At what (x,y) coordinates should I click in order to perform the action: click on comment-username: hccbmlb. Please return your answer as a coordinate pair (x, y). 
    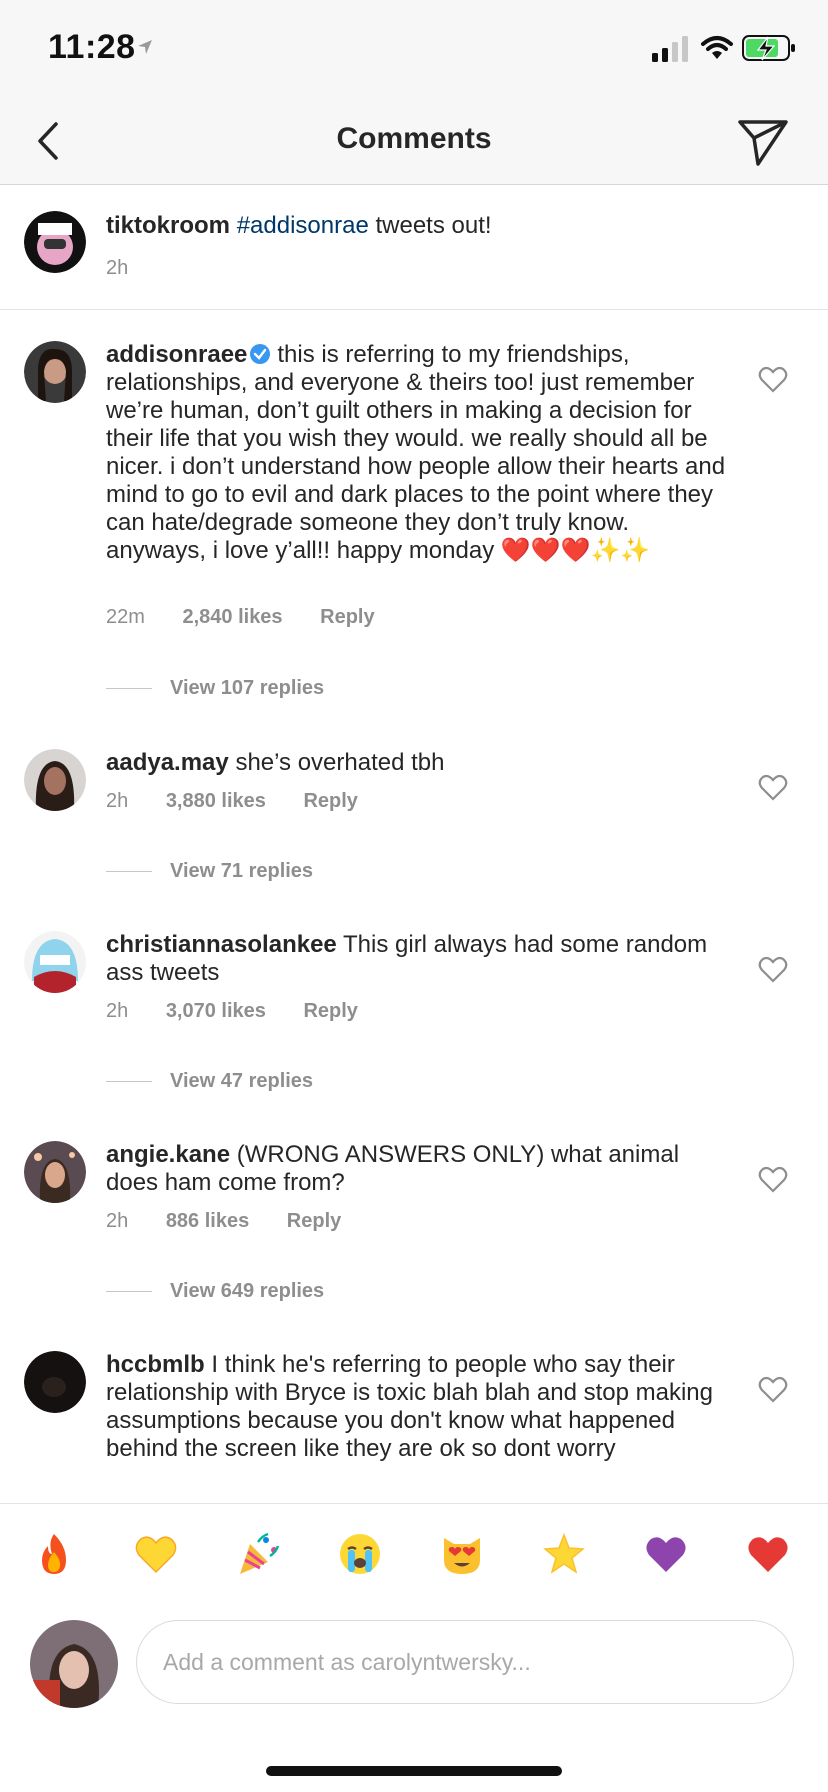
    Looking at the image, I should click on (155, 1364).